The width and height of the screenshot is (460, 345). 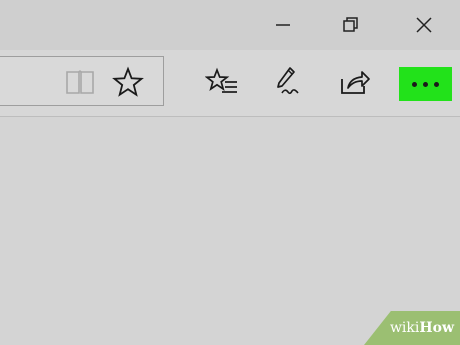 What do you see at coordinates (404, 328) in the screenshot?
I see `watermark-prefix: wiki` at bounding box center [404, 328].